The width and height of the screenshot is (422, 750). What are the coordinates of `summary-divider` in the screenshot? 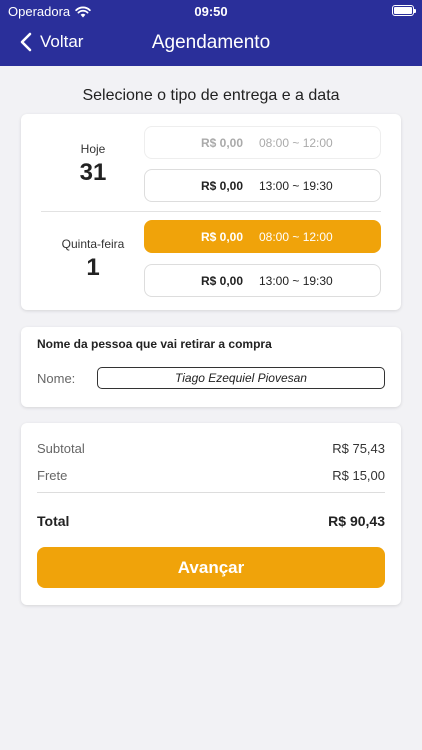 It's located at (211, 492).